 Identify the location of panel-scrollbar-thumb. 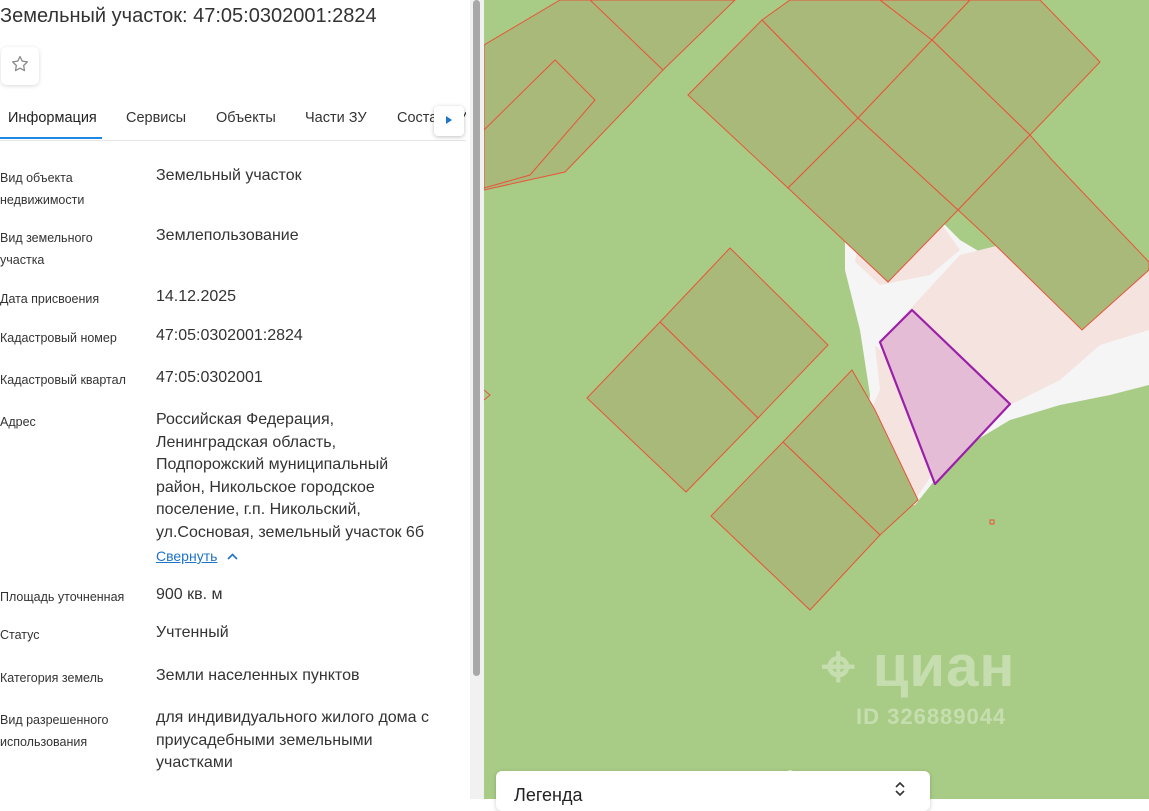
(476, 338).